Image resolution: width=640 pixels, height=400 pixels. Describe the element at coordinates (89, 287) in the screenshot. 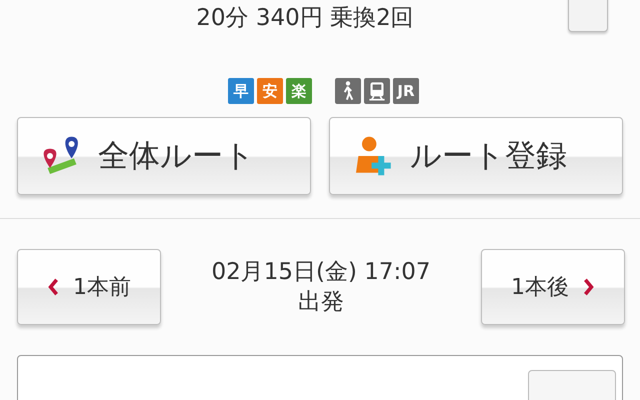

I see `previous-button: 1本前` at that location.